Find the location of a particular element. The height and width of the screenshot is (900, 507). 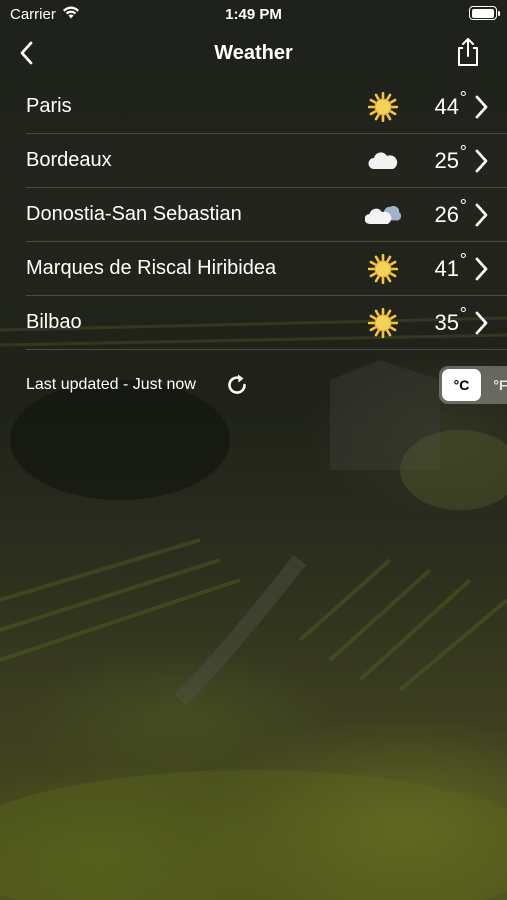

unit-segmented-control: °C °F is located at coordinates (473, 385).